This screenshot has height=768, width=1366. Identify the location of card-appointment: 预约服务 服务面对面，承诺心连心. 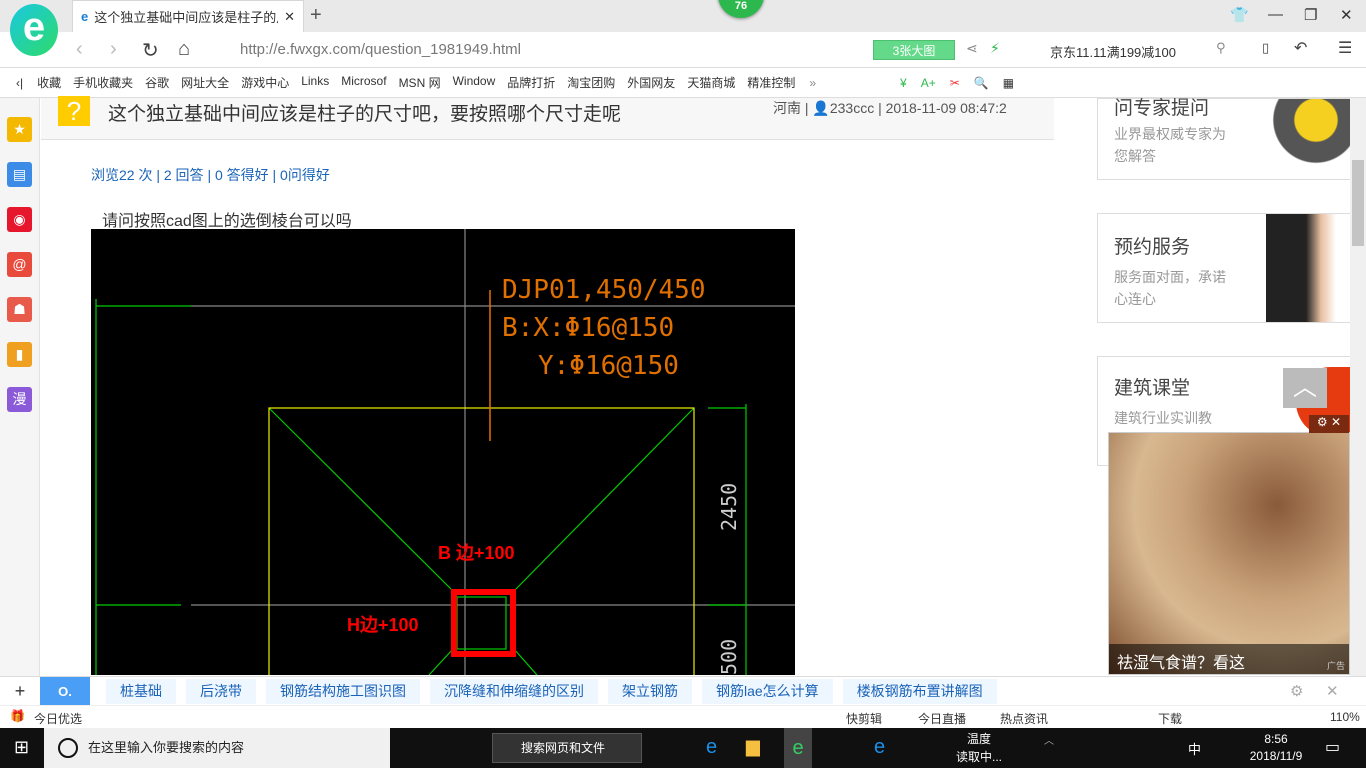
(1231, 268).